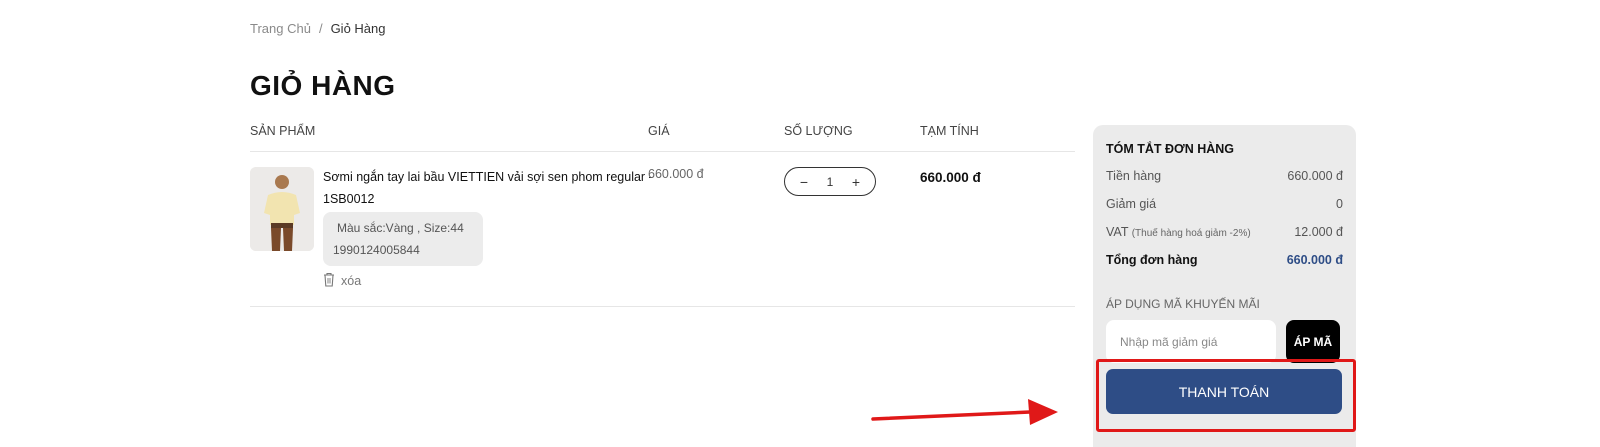 This screenshot has width=1600, height=447. I want to click on promo-code-label: ÁP DỤNG MÃ KHUYẾN MÃI, so click(1183, 304).